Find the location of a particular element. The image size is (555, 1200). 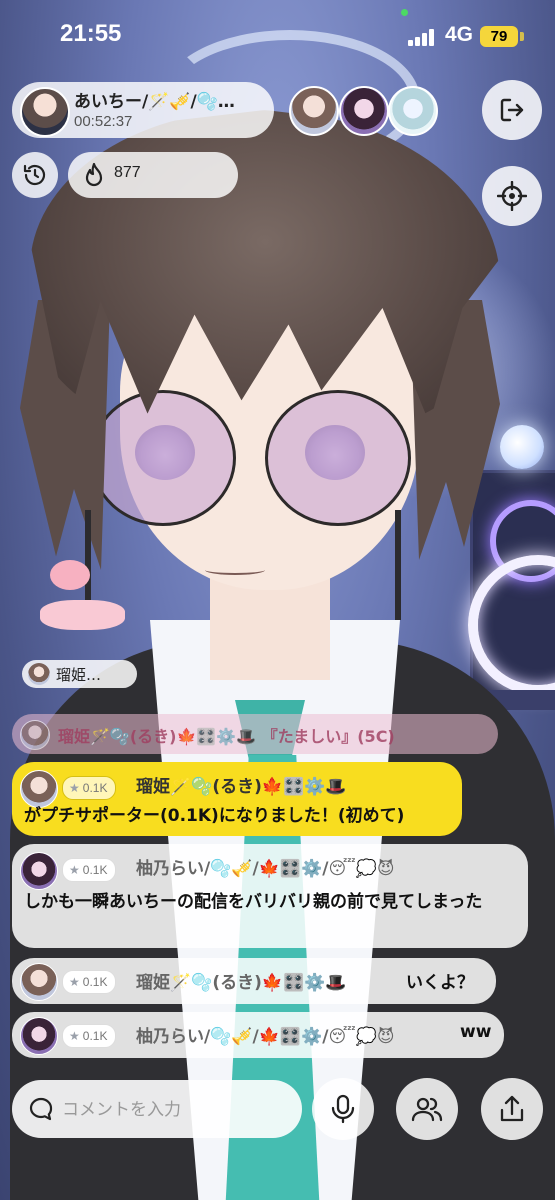

points-value: 877 is located at coordinates (127, 172).